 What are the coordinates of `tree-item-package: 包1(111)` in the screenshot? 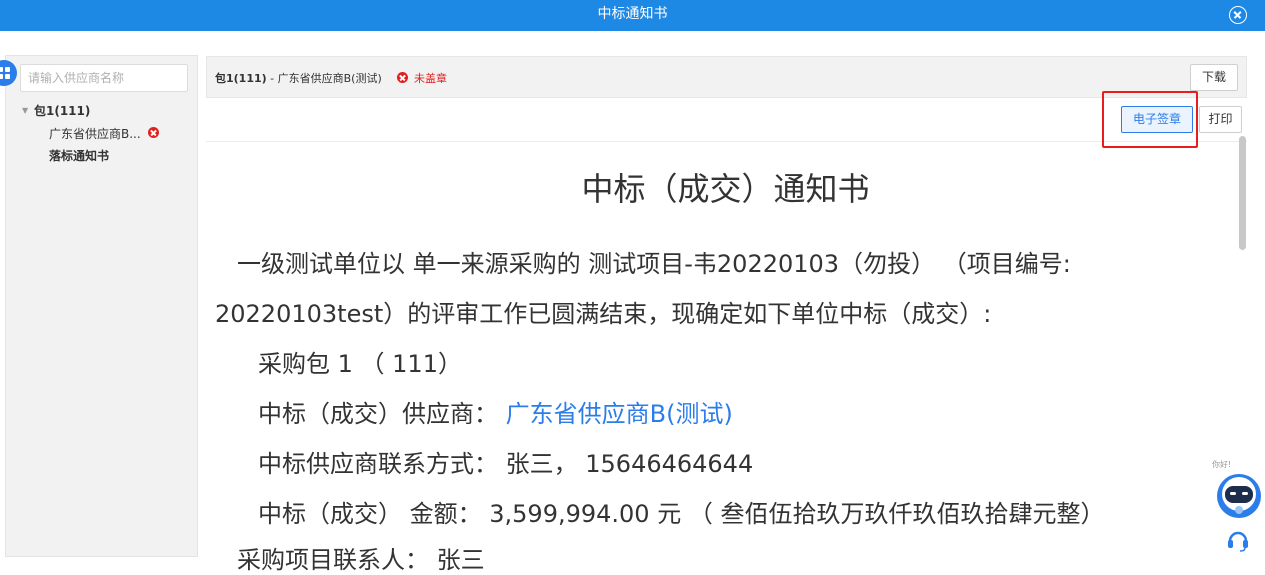 It's located at (62, 110).